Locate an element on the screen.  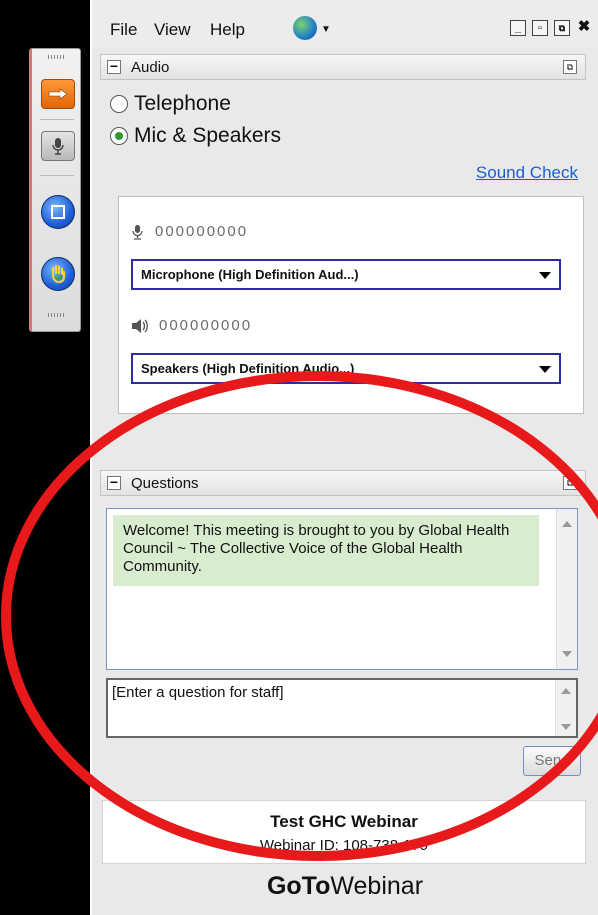
popout-audio-icon: ⧉ is located at coordinates (570, 67).